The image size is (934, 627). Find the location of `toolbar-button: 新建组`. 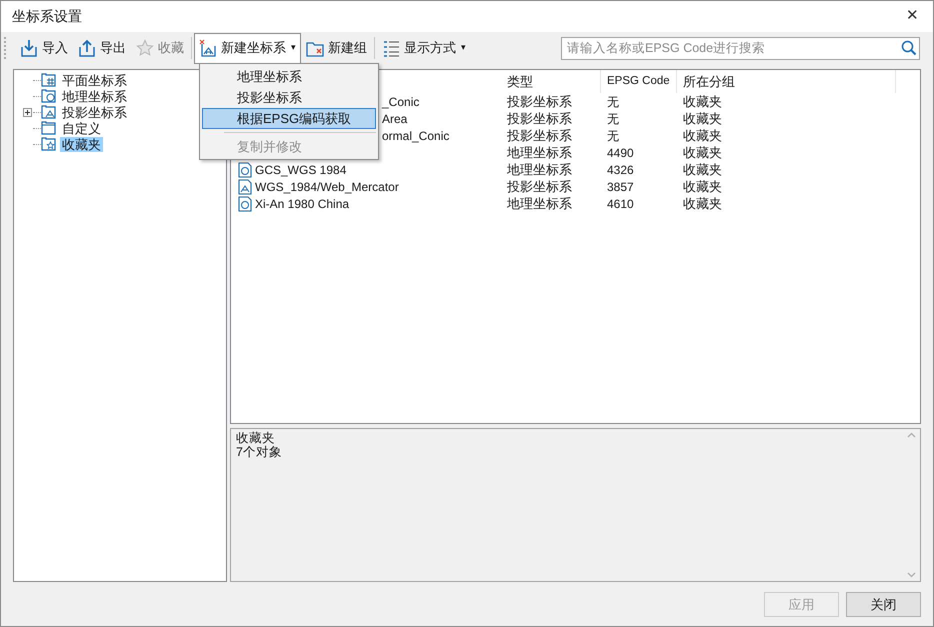

toolbar-button: 新建组 is located at coordinates (336, 48).